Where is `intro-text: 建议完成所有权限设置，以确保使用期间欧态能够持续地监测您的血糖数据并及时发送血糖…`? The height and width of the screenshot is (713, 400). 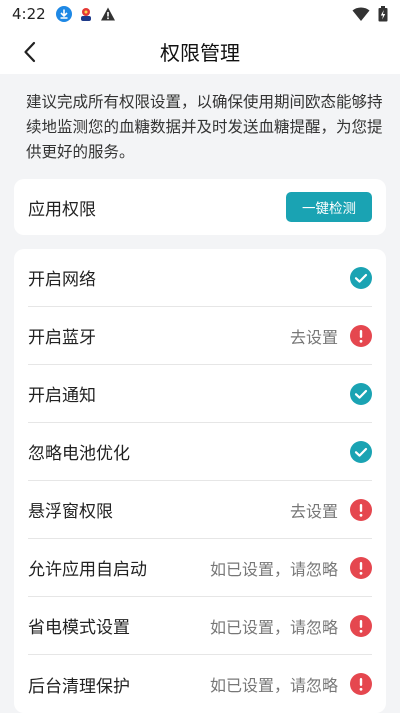
intro-text: 建议完成所有权限设置，以确保使用期间欧态能够持续地监测您的血糖数据并及时发送血糖… is located at coordinates (204, 127).